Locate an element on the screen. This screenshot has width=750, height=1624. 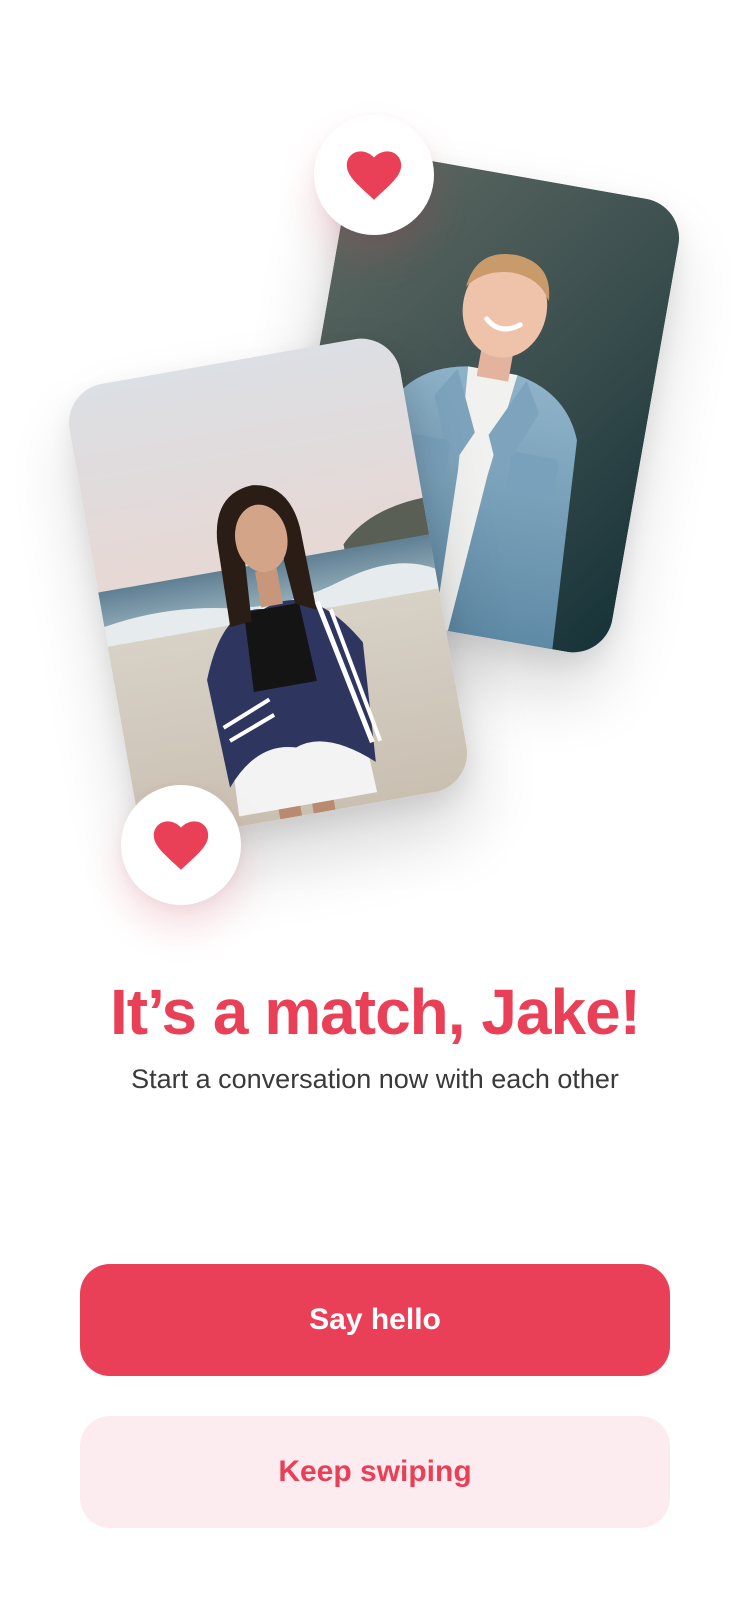
match-subtitle: Start a conversation now with each other is located at coordinates (375, 1079).